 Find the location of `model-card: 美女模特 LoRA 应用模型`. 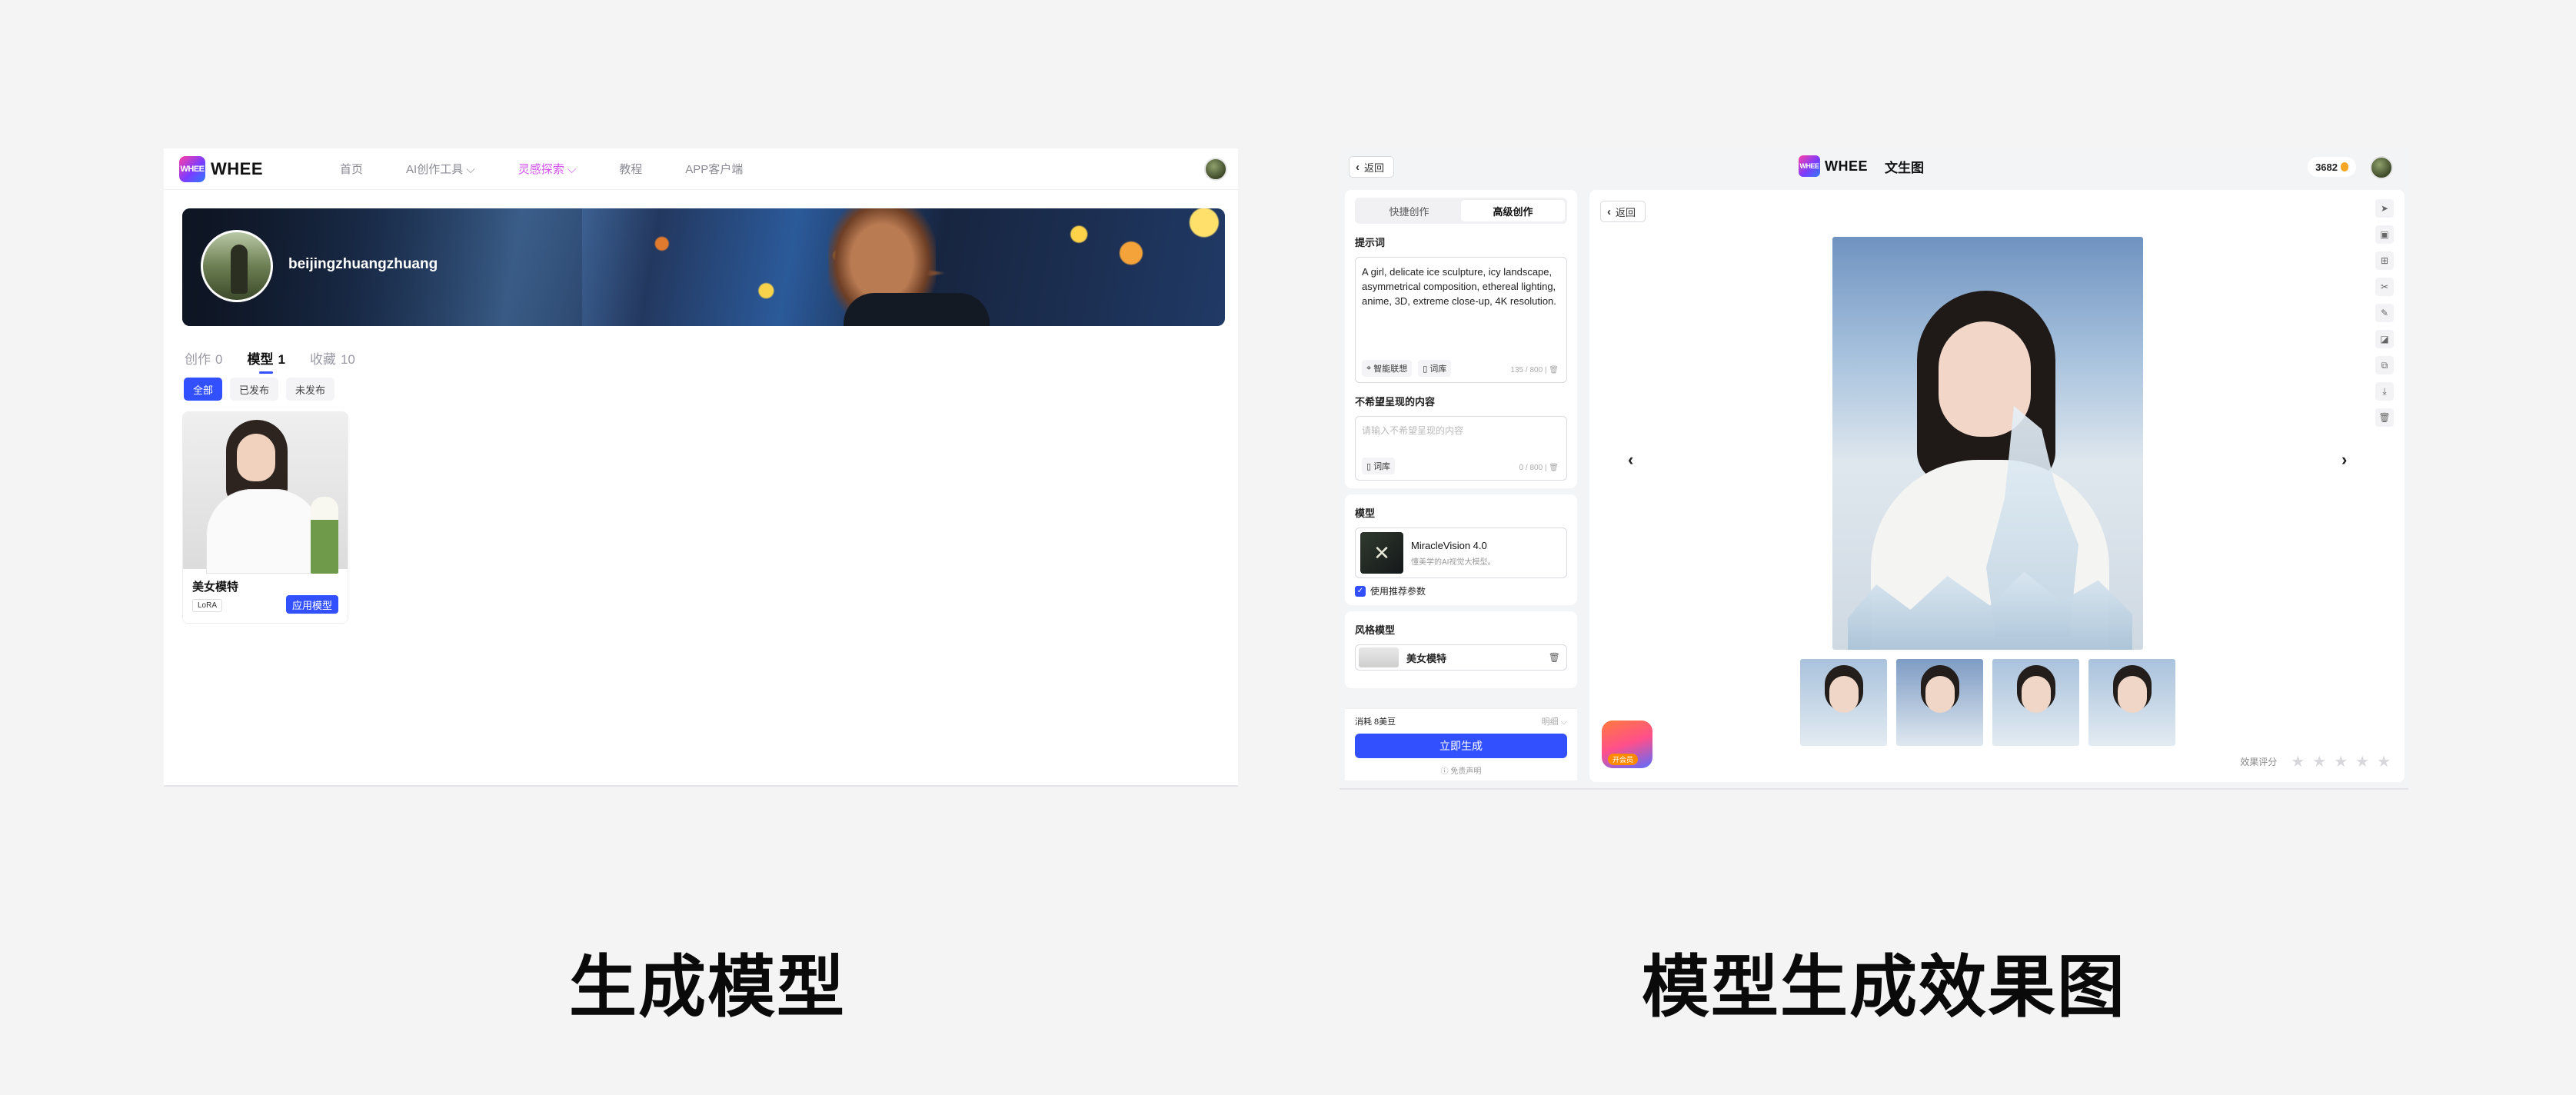

model-card: 美女模特 LoRA 应用模型 is located at coordinates (265, 518).